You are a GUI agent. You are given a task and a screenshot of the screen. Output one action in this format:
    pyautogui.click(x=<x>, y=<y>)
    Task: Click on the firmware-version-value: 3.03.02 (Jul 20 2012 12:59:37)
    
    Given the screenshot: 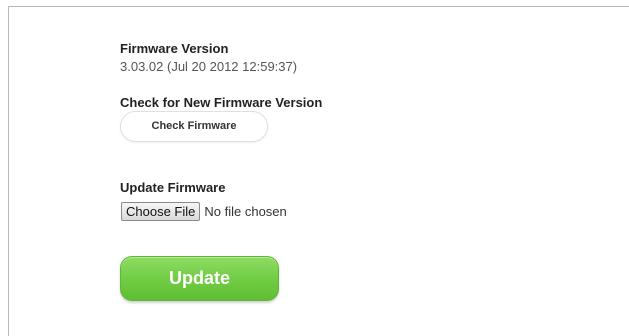 What is the action you would take?
    pyautogui.click(x=209, y=66)
    